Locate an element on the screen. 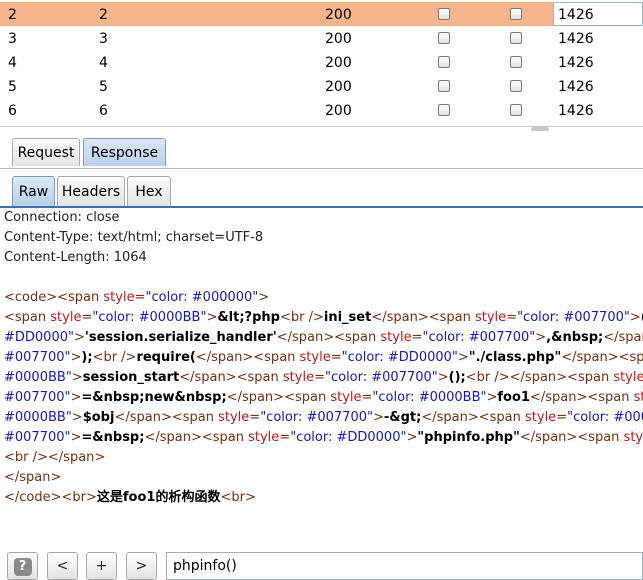 The width and height of the screenshot is (643, 580). table-row: 2 2 200 1426 is located at coordinates (321, 14).